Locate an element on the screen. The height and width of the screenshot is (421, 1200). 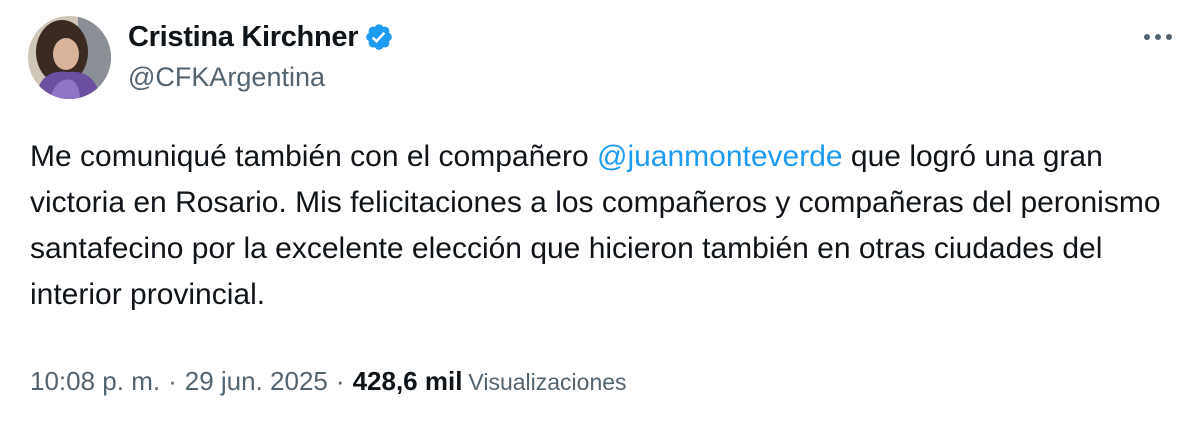
views-label: Visualizaciones is located at coordinates (547, 382).